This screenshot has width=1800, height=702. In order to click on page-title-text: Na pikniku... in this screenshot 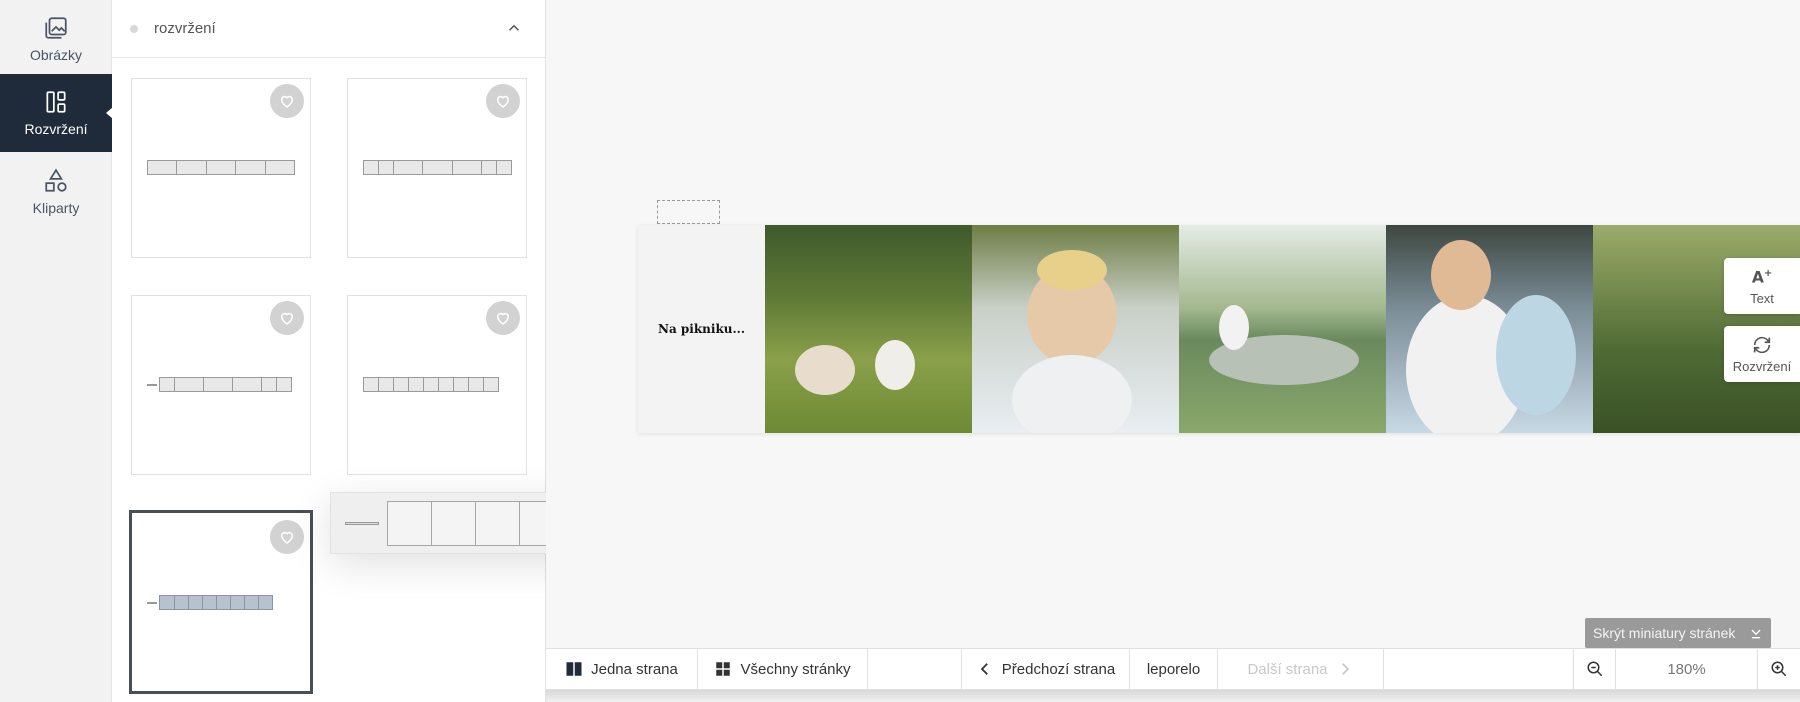, I will do `click(701, 329)`.